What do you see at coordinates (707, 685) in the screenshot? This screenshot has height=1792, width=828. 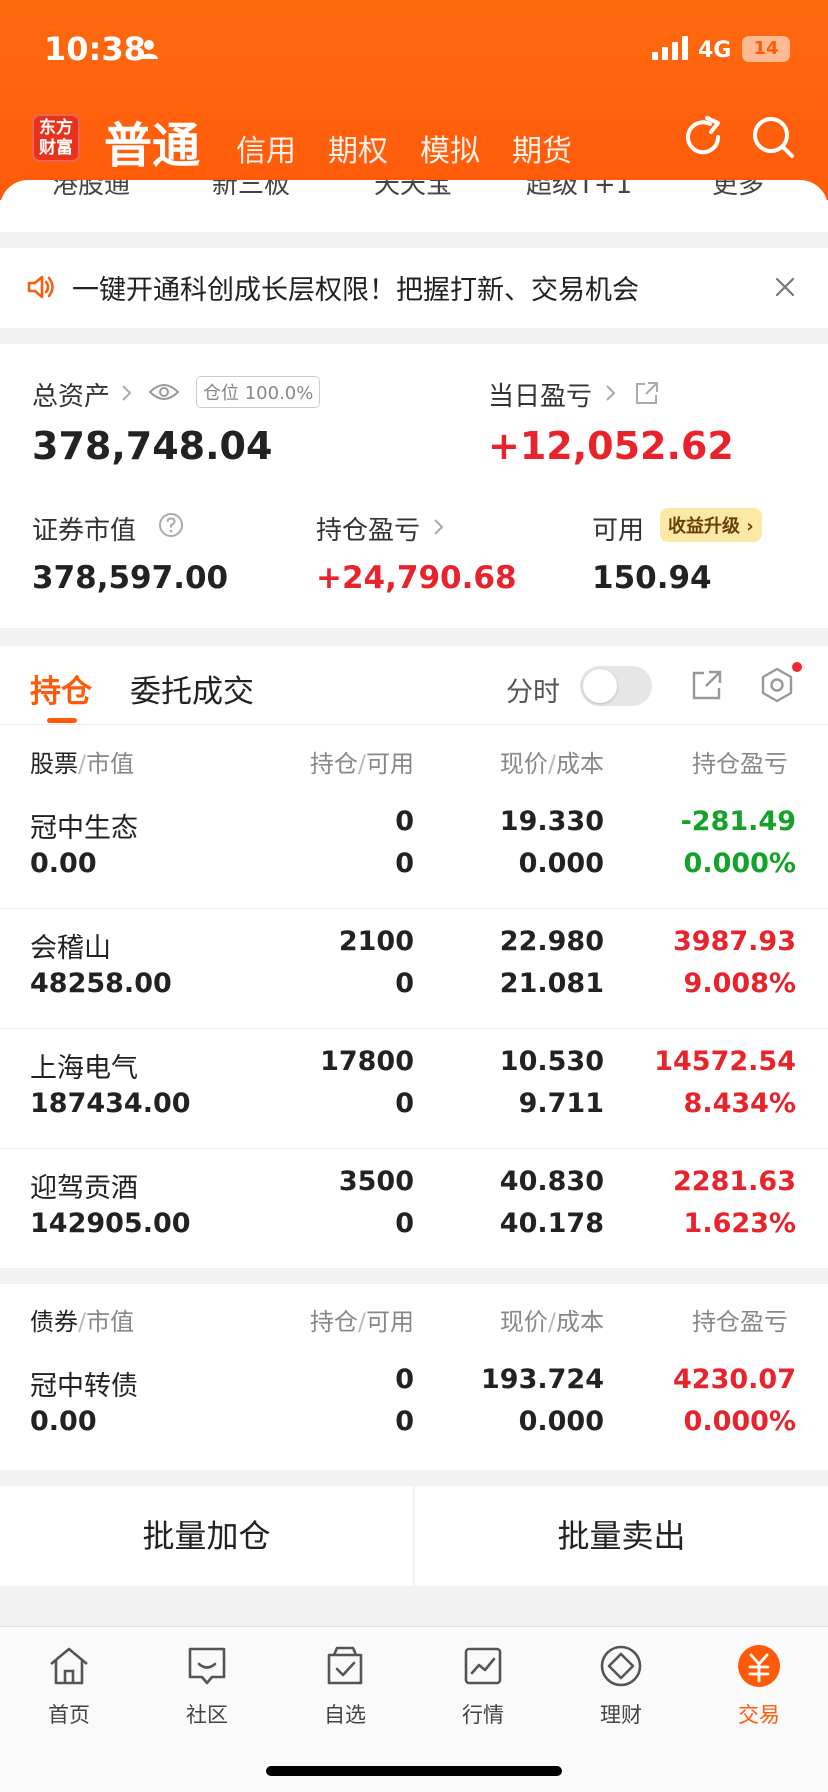 I see `export-icon` at bounding box center [707, 685].